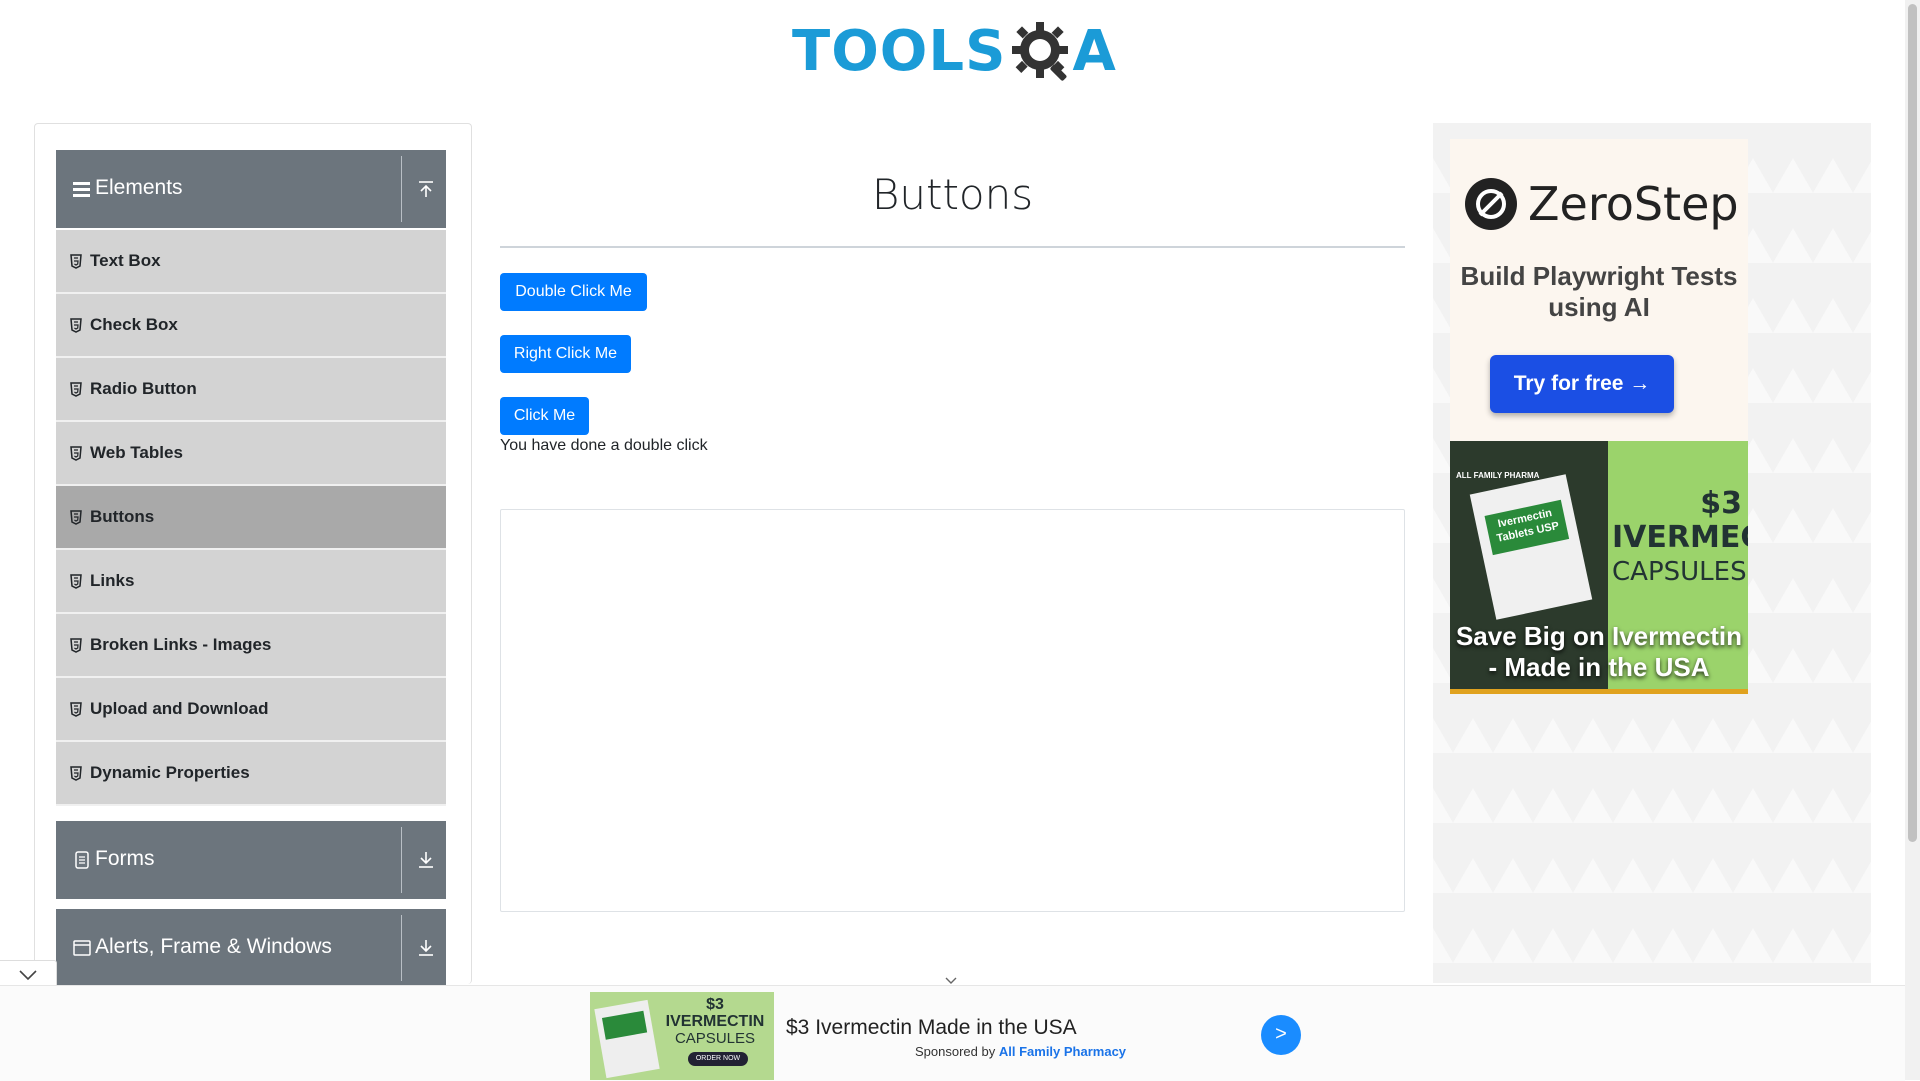  What do you see at coordinates (1527, 527) in the screenshot?
I see `product-box-label: Ivermectin Tablets USP` at bounding box center [1527, 527].